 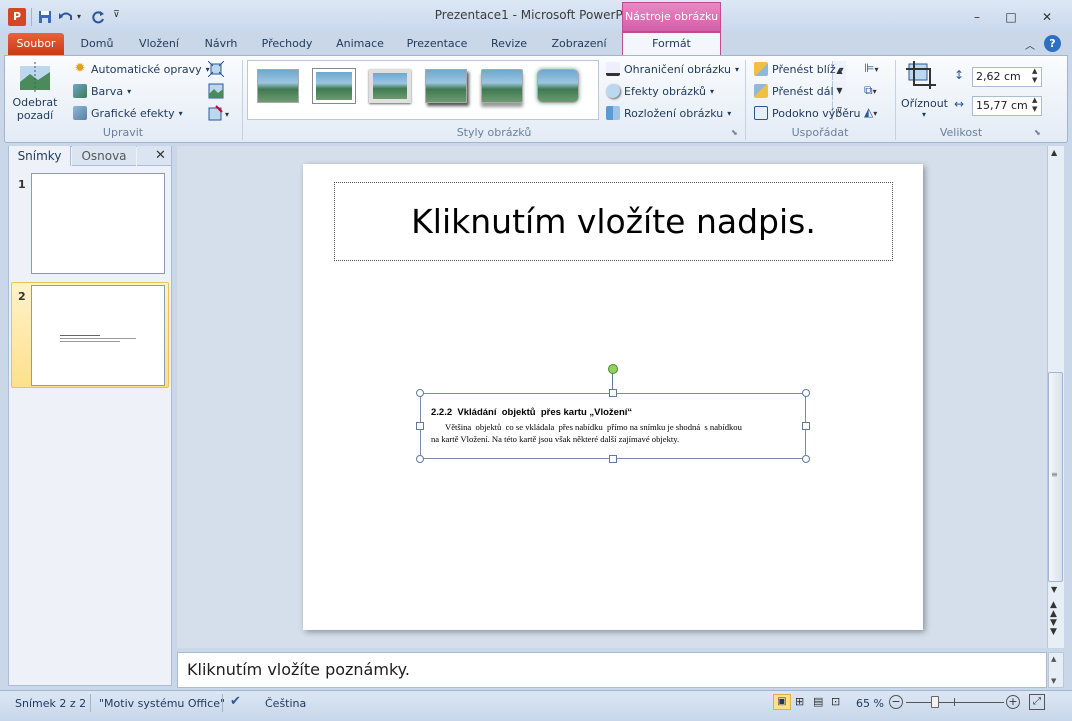 I want to click on pencil-icon, so click(x=613, y=69).